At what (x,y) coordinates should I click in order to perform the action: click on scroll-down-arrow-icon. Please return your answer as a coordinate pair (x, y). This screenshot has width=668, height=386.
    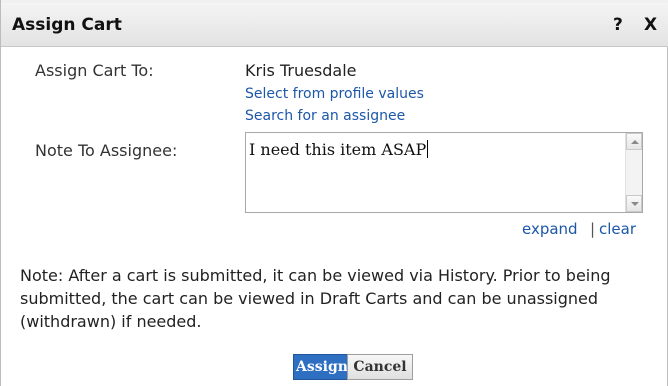
    Looking at the image, I should click on (634, 203).